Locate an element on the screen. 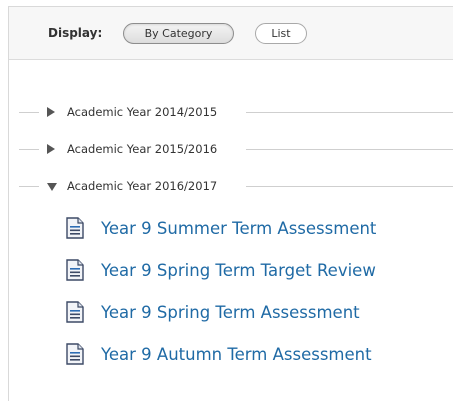  assessment-link: Year 9 Spring Term Assessment is located at coordinates (230, 312).